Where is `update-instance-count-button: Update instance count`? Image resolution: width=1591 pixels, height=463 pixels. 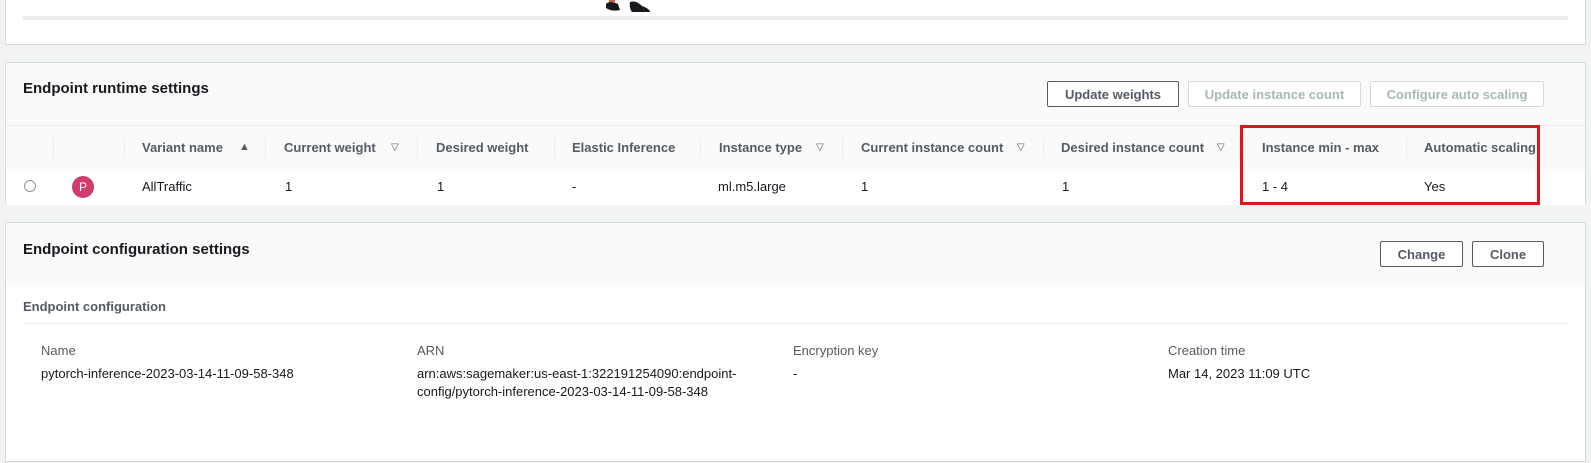 update-instance-count-button: Update instance count is located at coordinates (1274, 94).